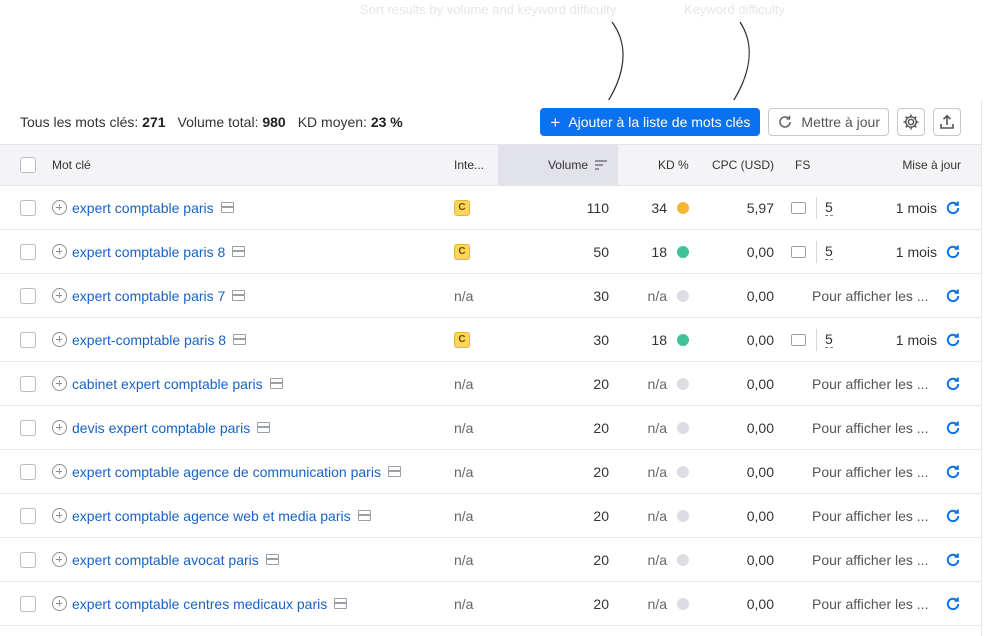 This screenshot has width=986, height=636. What do you see at coordinates (947, 122) in the screenshot?
I see `export-button` at bounding box center [947, 122].